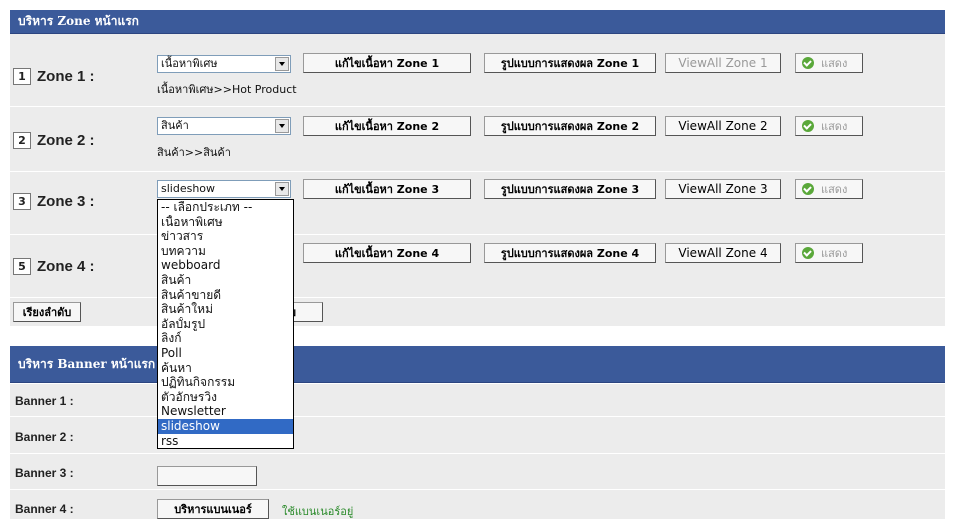 This screenshot has height=520, width=955. What do you see at coordinates (225, 295) in the screenshot?
I see `dropdown-option: สินค้าขายดี` at bounding box center [225, 295].